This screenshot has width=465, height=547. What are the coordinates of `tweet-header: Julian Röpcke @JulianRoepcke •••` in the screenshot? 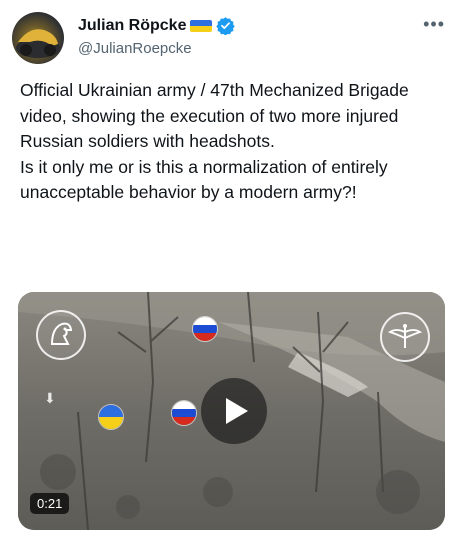 It's located at (232, 35).